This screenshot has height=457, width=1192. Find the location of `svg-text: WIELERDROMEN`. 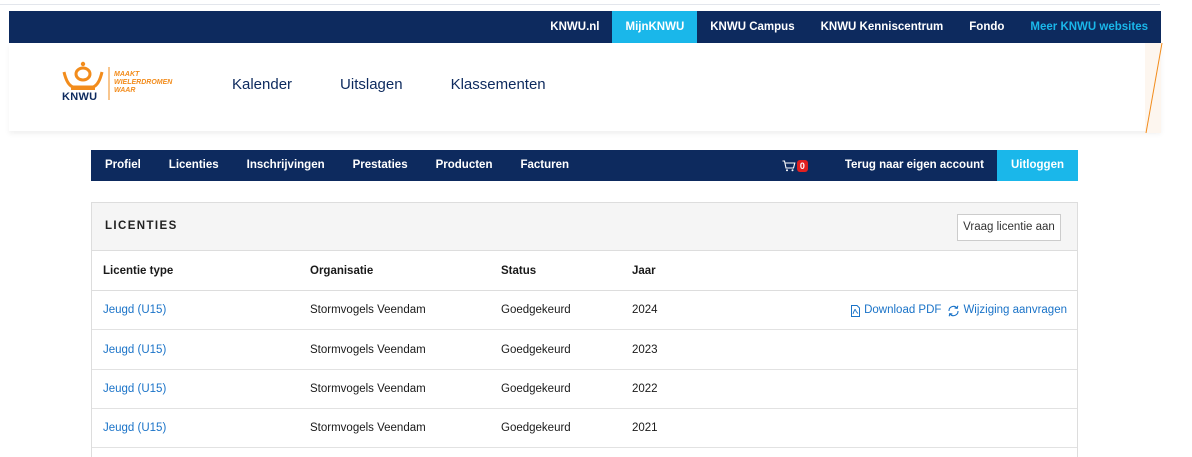

svg-text: WIELERDROMEN is located at coordinates (143, 82).